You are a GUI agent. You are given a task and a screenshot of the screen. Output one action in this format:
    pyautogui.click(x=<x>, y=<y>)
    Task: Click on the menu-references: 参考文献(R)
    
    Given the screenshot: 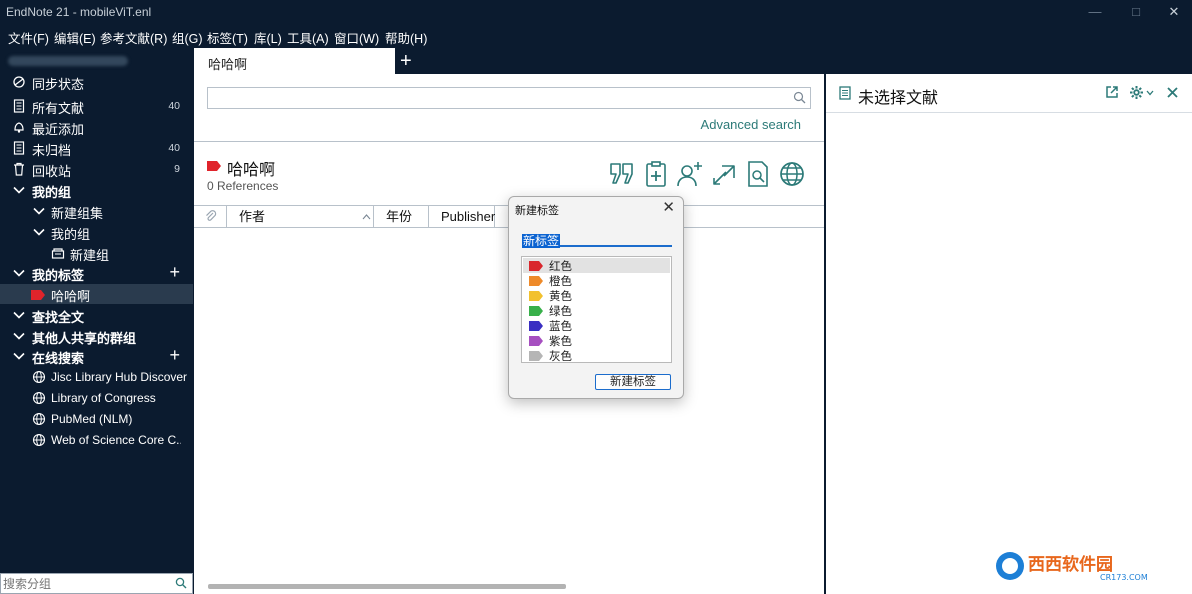 What is the action you would take?
    pyautogui.click(x=133, y=37)
    